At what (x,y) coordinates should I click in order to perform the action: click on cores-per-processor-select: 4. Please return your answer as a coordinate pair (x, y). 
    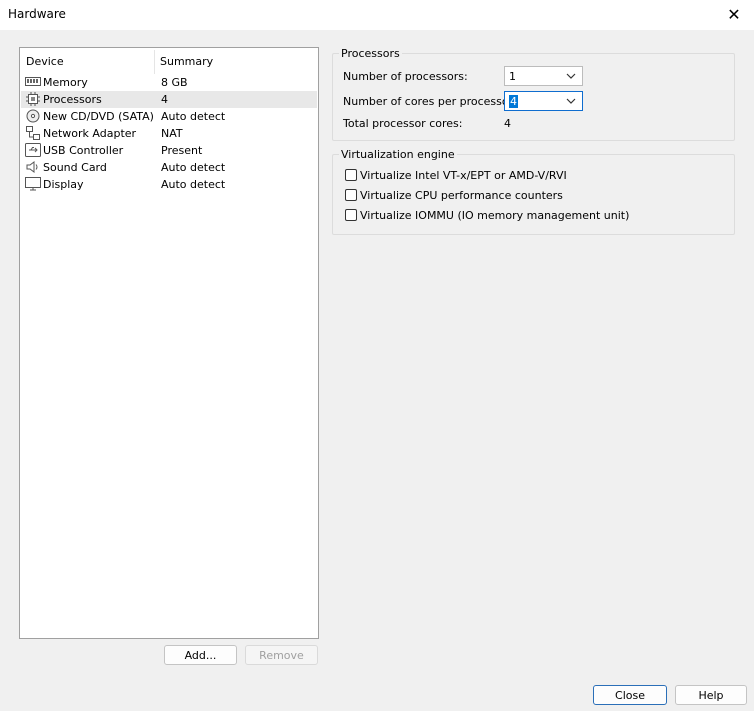
    Looking at the image, I should click on (543, 101).